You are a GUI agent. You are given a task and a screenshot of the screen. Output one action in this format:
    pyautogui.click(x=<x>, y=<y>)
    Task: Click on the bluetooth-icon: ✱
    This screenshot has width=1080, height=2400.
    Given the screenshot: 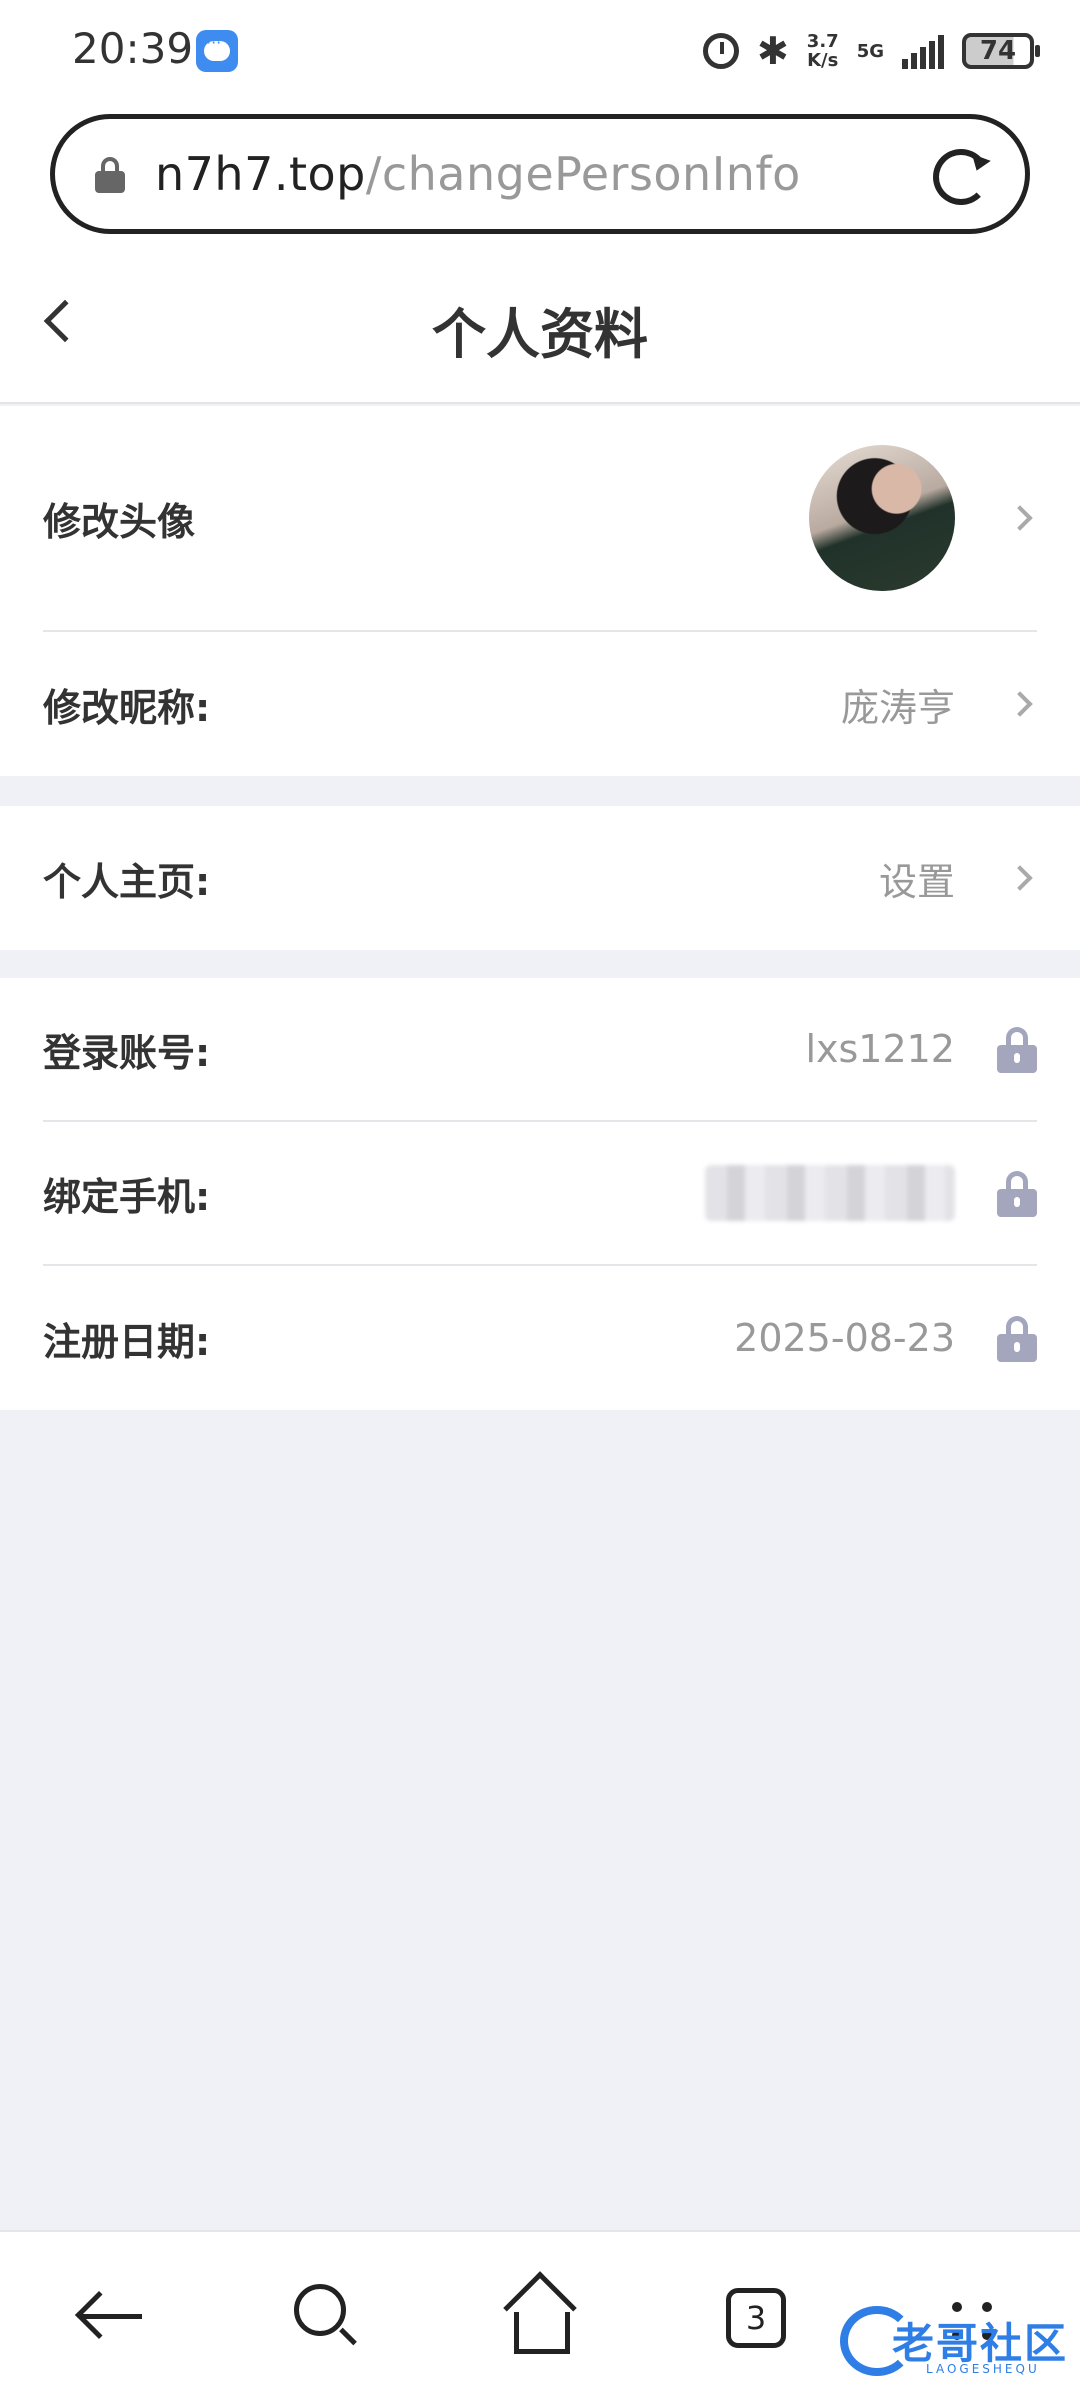 What is the action you would take?
    pyautogui.click(x=772, y=51)
    